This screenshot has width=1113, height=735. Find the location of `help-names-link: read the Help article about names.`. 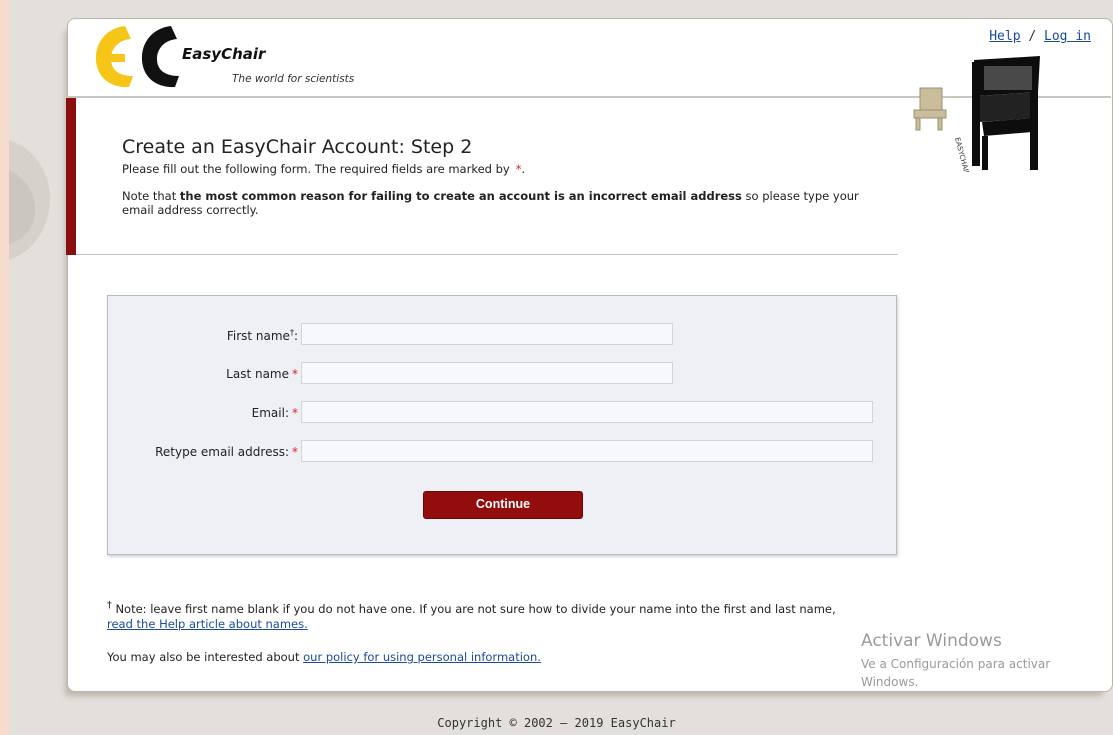

help-names-link: read the Help article about names. is located at coordinates (207, 624).